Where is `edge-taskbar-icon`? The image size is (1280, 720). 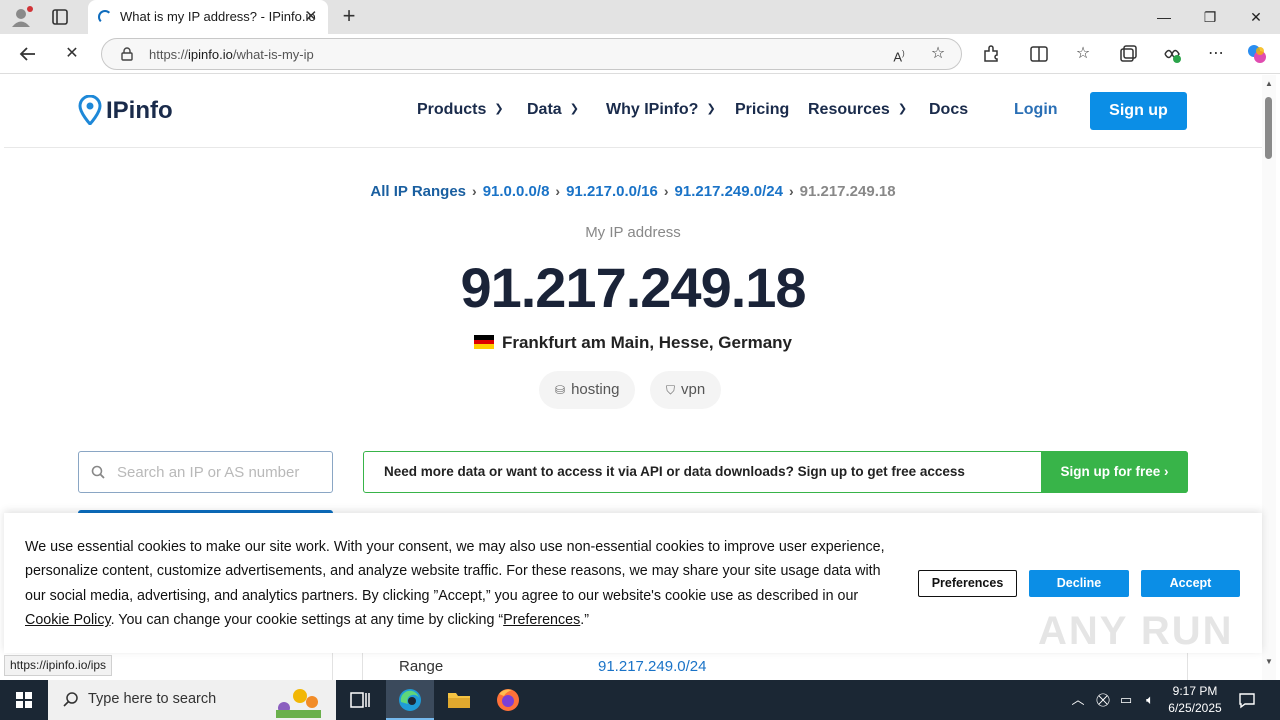
edge-taskbar-icon is located at coordinates (410, 700).